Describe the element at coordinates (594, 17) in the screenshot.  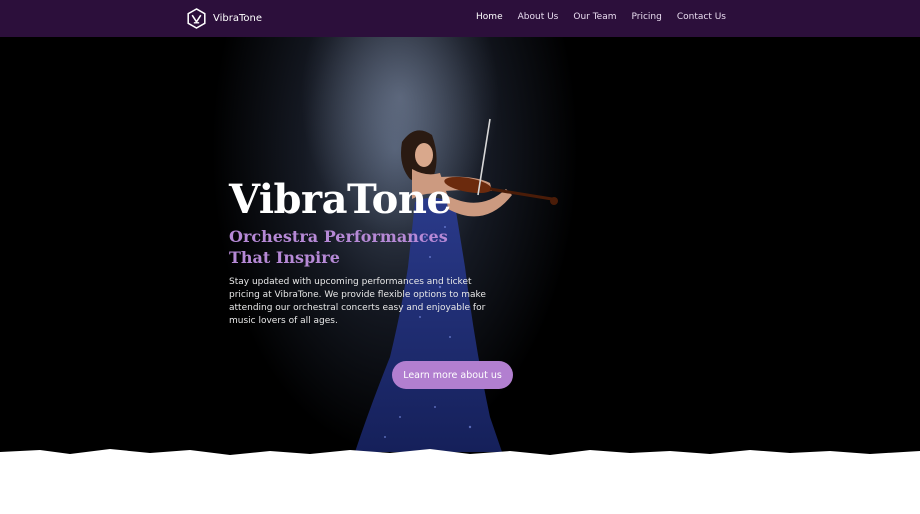
I see `nav-our-team: Our Team` at that location.